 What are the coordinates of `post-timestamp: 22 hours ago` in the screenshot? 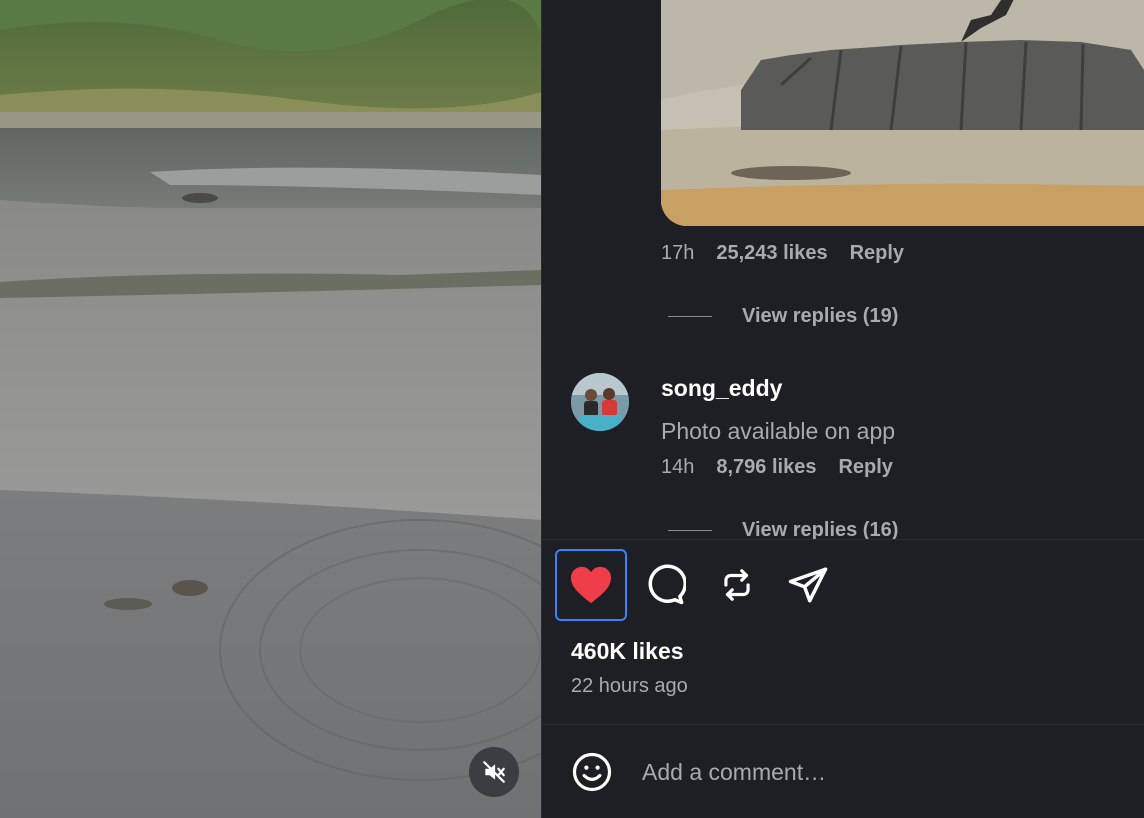 It's located at (629, 686).